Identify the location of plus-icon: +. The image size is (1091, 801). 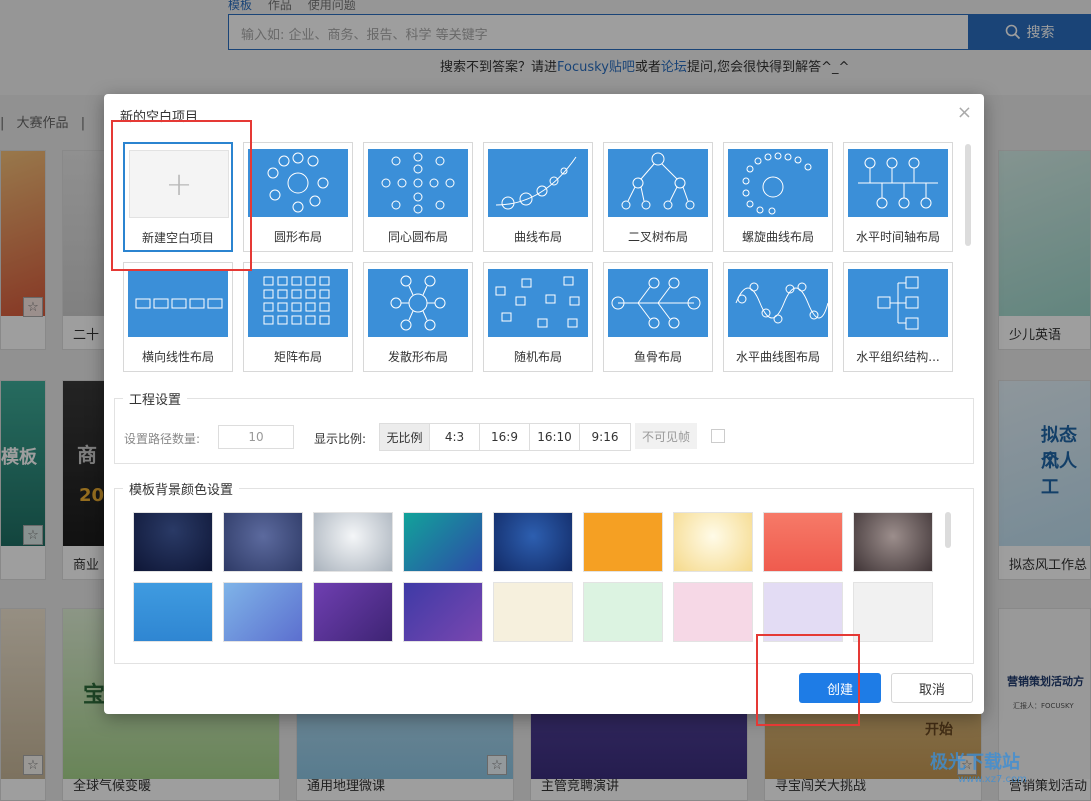
(179, 184).